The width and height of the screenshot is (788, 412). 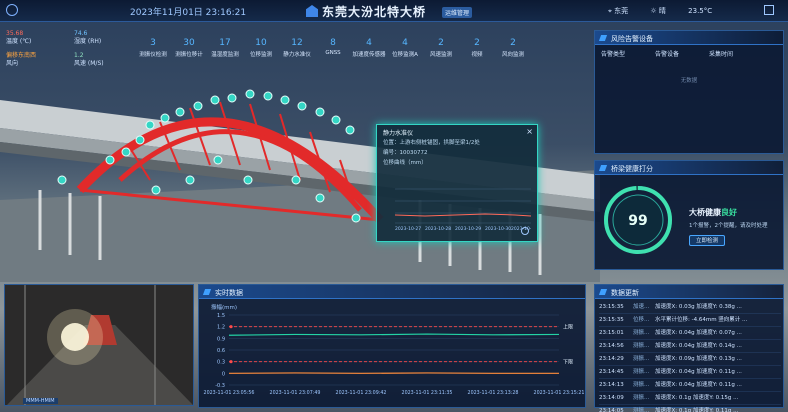 What do you see at coordinates (394, 334) in the screenshot?
I see `series-line` at bounding box center [394, 334].